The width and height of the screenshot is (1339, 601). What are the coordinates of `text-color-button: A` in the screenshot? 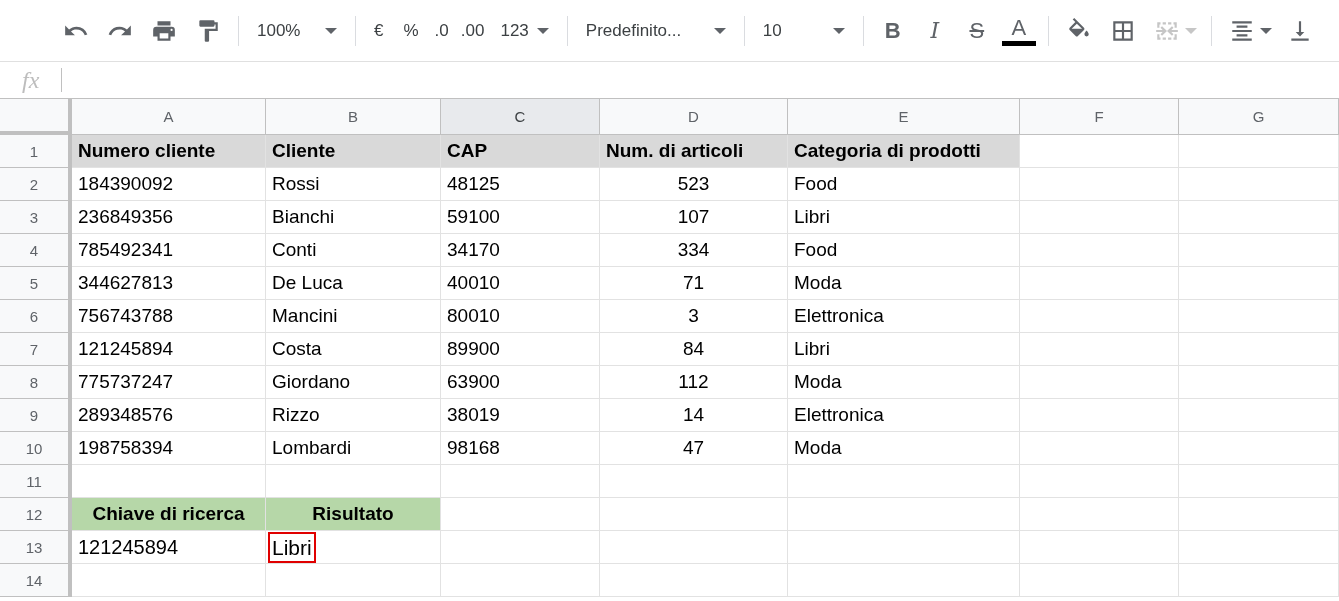 It's located at (1018, 30).